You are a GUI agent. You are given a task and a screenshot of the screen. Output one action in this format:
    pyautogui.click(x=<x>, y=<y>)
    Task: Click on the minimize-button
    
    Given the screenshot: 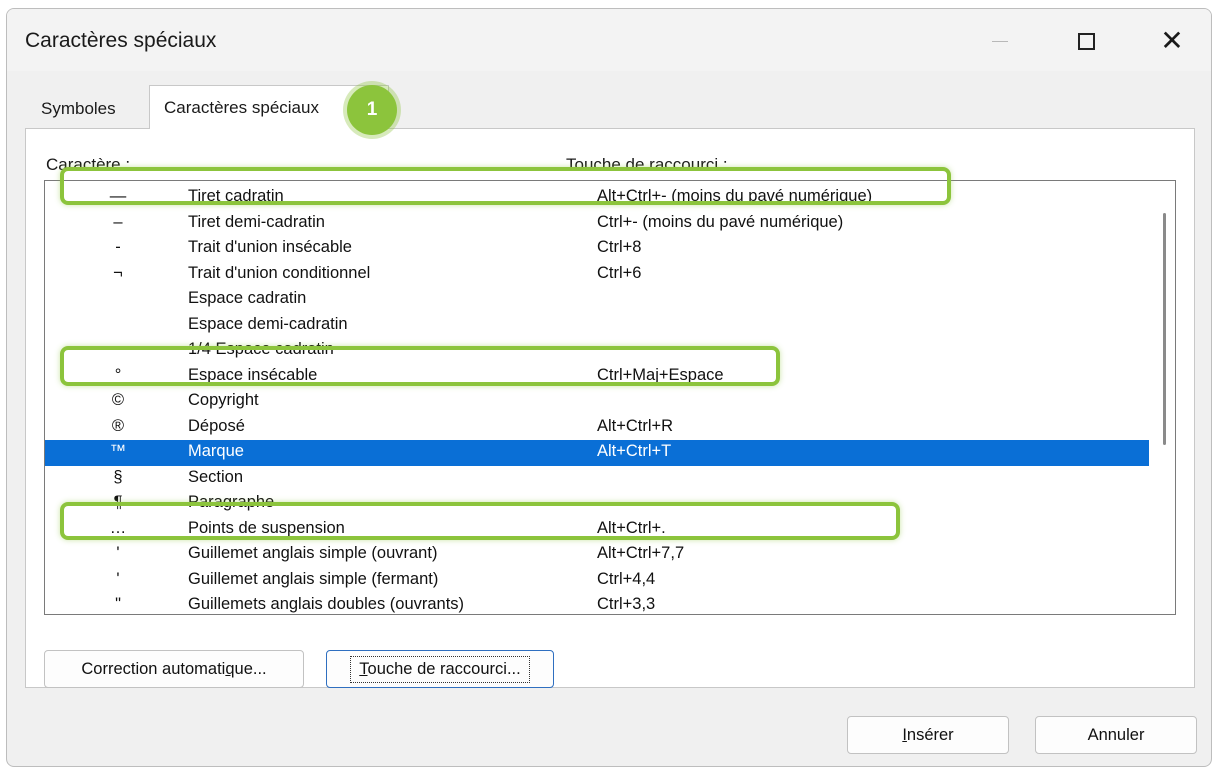 What is the action you would take?
    pyautogui.click(x=1000, y=41)
    